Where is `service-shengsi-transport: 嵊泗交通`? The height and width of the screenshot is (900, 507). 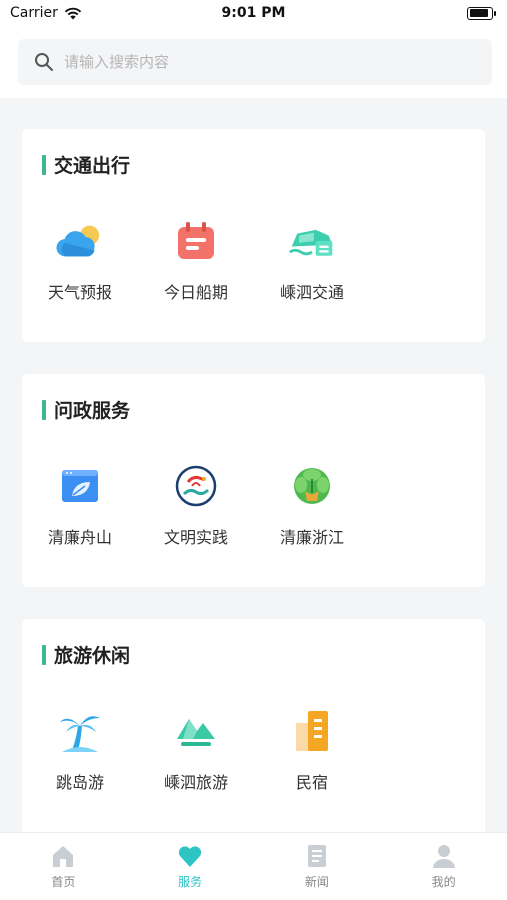 service-shengsi-transport: 嵊泗交通 is located at coordinates (312, 260).